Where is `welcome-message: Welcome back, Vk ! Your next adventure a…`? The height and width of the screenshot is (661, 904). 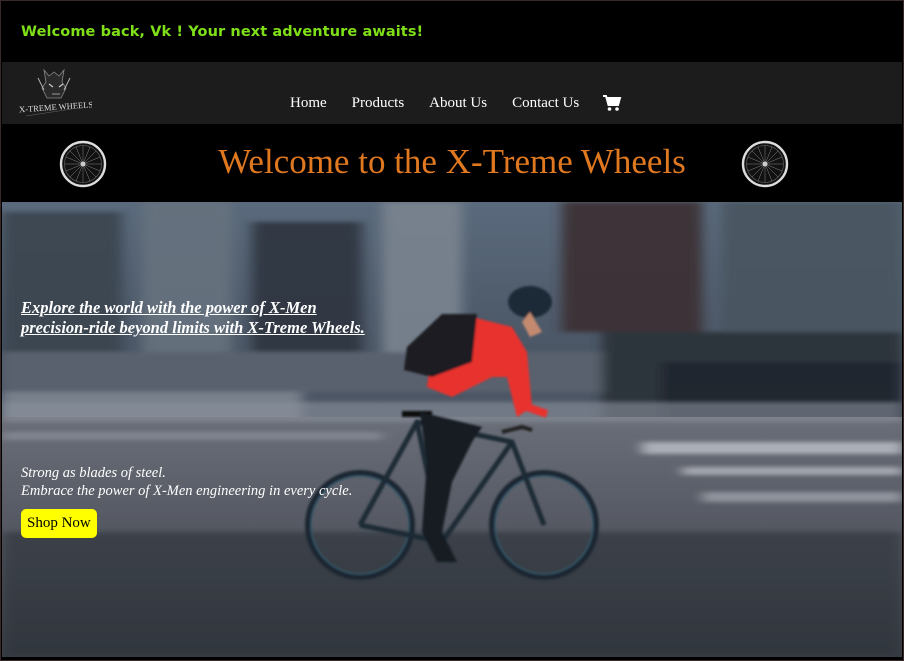 welcome-message: Welcome back, Vk ! Your next adventure a… is located at coordinates (222, 32).